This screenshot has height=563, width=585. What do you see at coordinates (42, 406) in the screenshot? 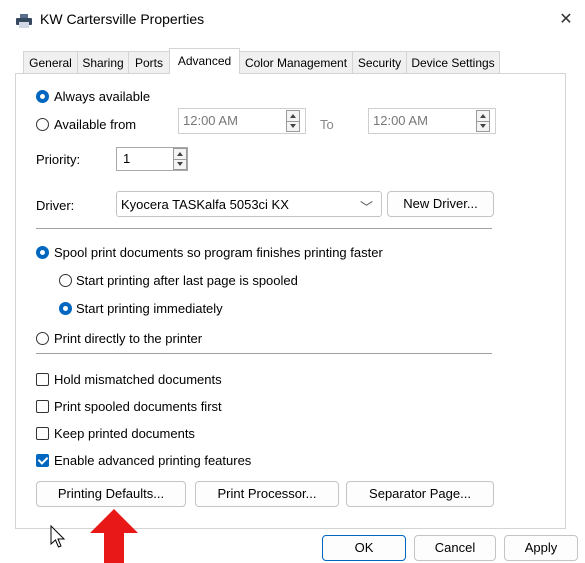
I see `print-spooled-first-checkbox` at bounding box center [42, 406].